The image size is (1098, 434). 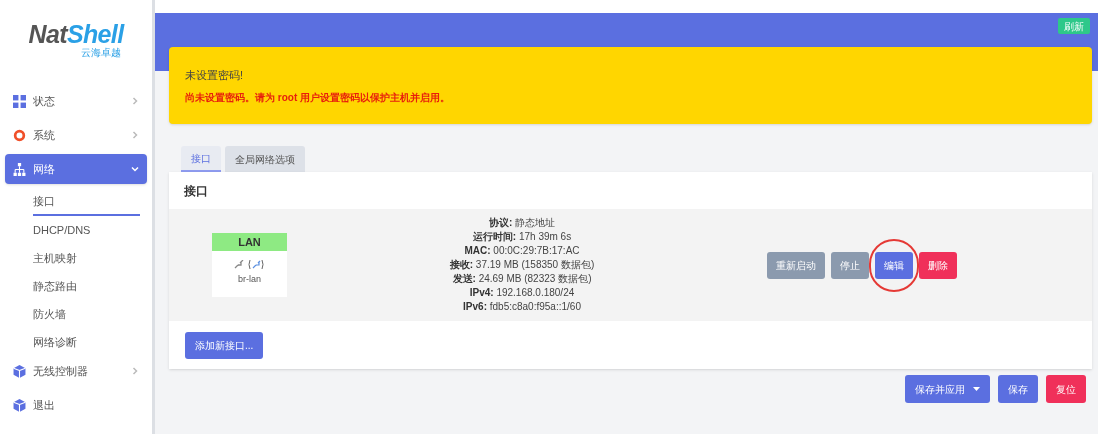 I want to click on interface-name: LAN, so click(x=249, y=242).